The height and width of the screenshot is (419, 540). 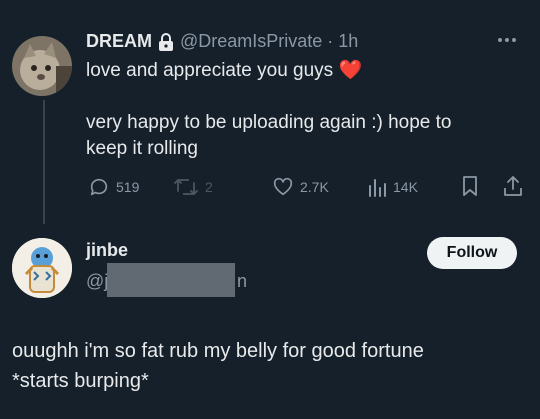 What do you see at coordinates (377, 188) in the screenshot?
I see `bar-chart-icon` at bounding box center [377, 188].